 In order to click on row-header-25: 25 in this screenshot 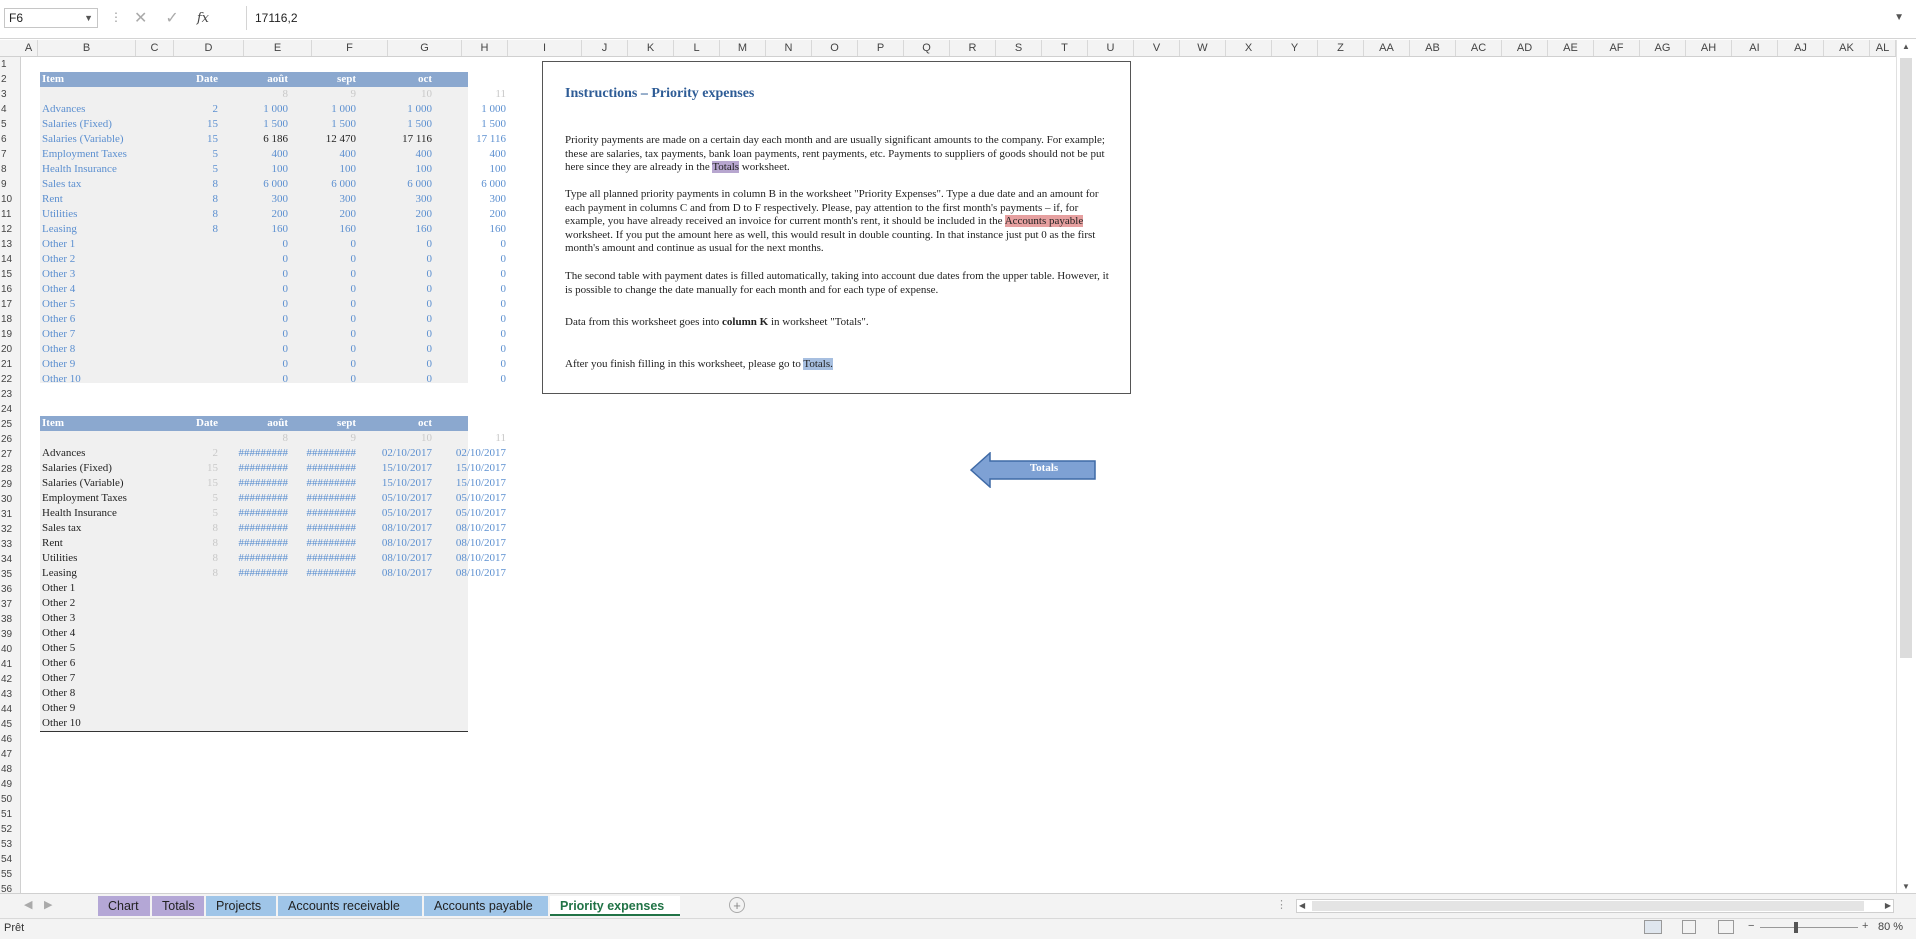, I will do `click(9, 424)`.